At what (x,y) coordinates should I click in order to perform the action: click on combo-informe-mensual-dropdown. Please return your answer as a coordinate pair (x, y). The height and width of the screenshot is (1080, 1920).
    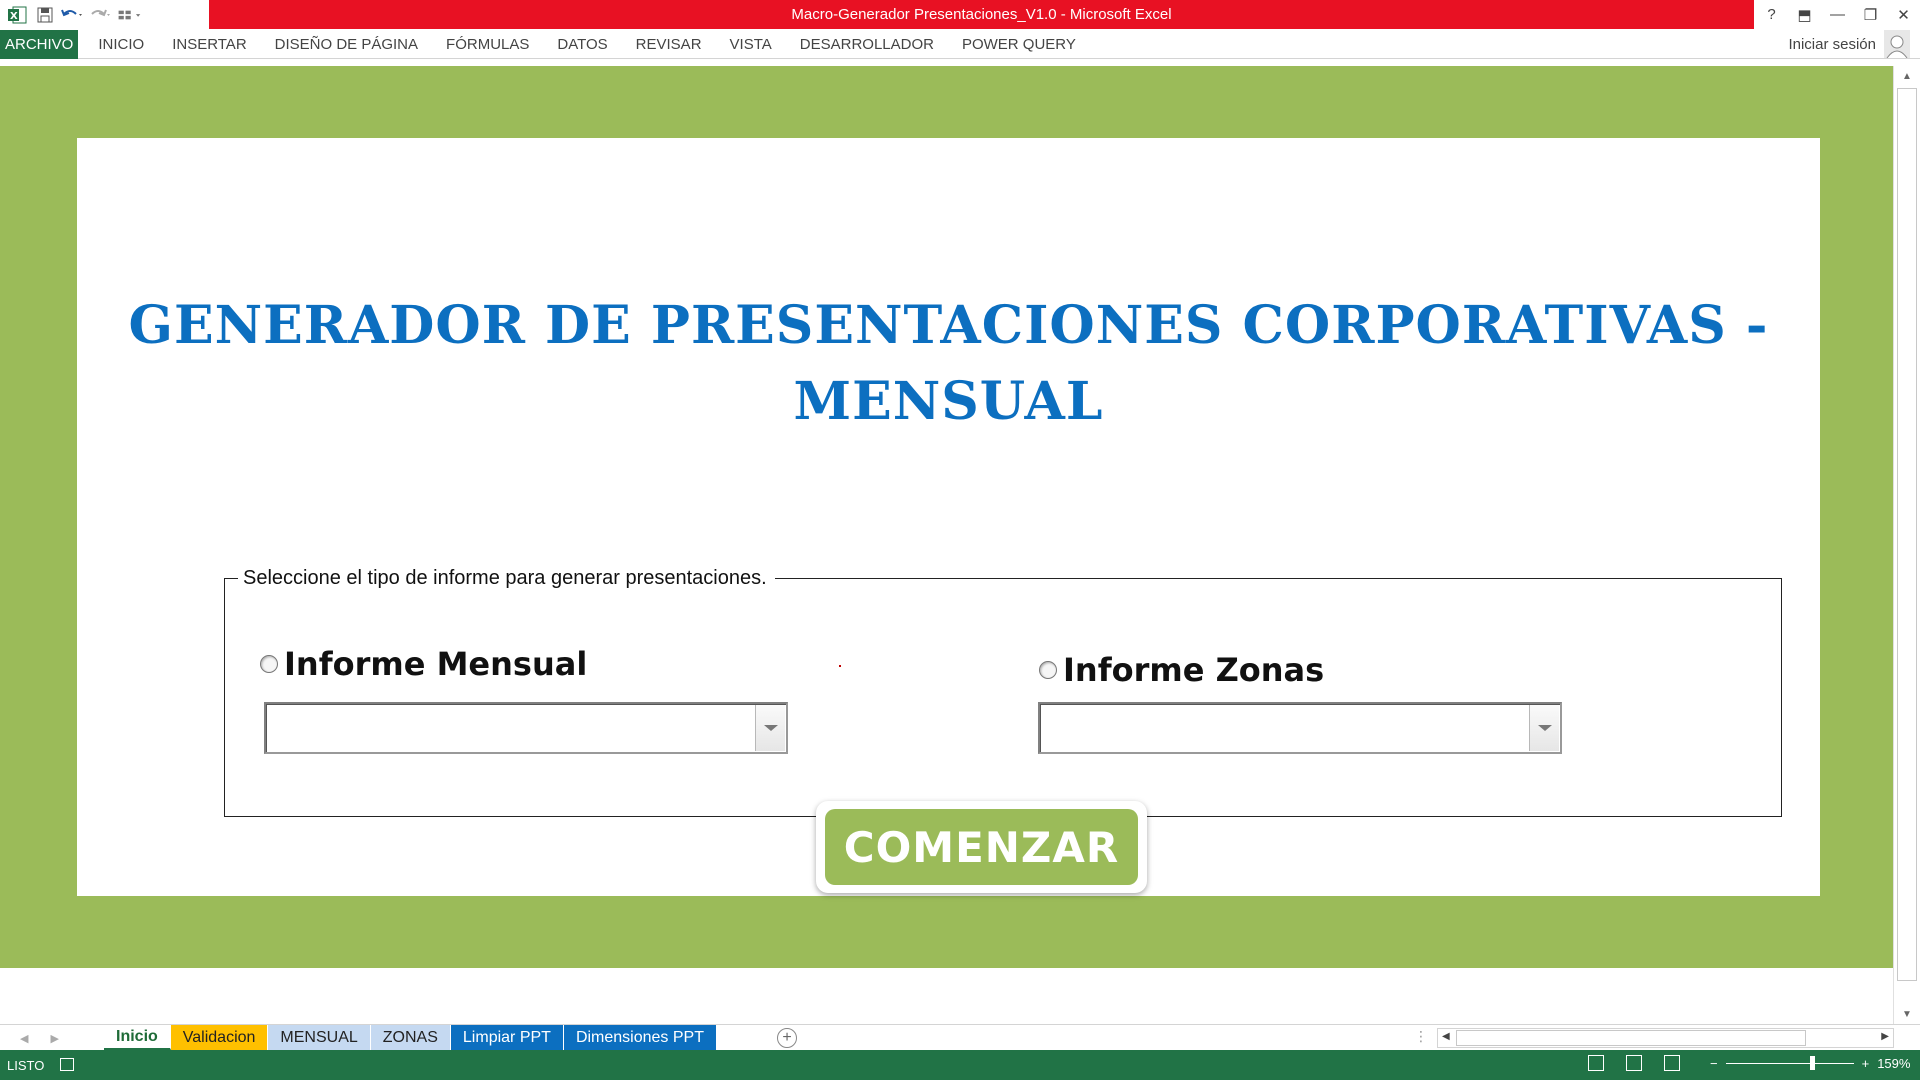
    Looking at the image, I should click on (770, 728).